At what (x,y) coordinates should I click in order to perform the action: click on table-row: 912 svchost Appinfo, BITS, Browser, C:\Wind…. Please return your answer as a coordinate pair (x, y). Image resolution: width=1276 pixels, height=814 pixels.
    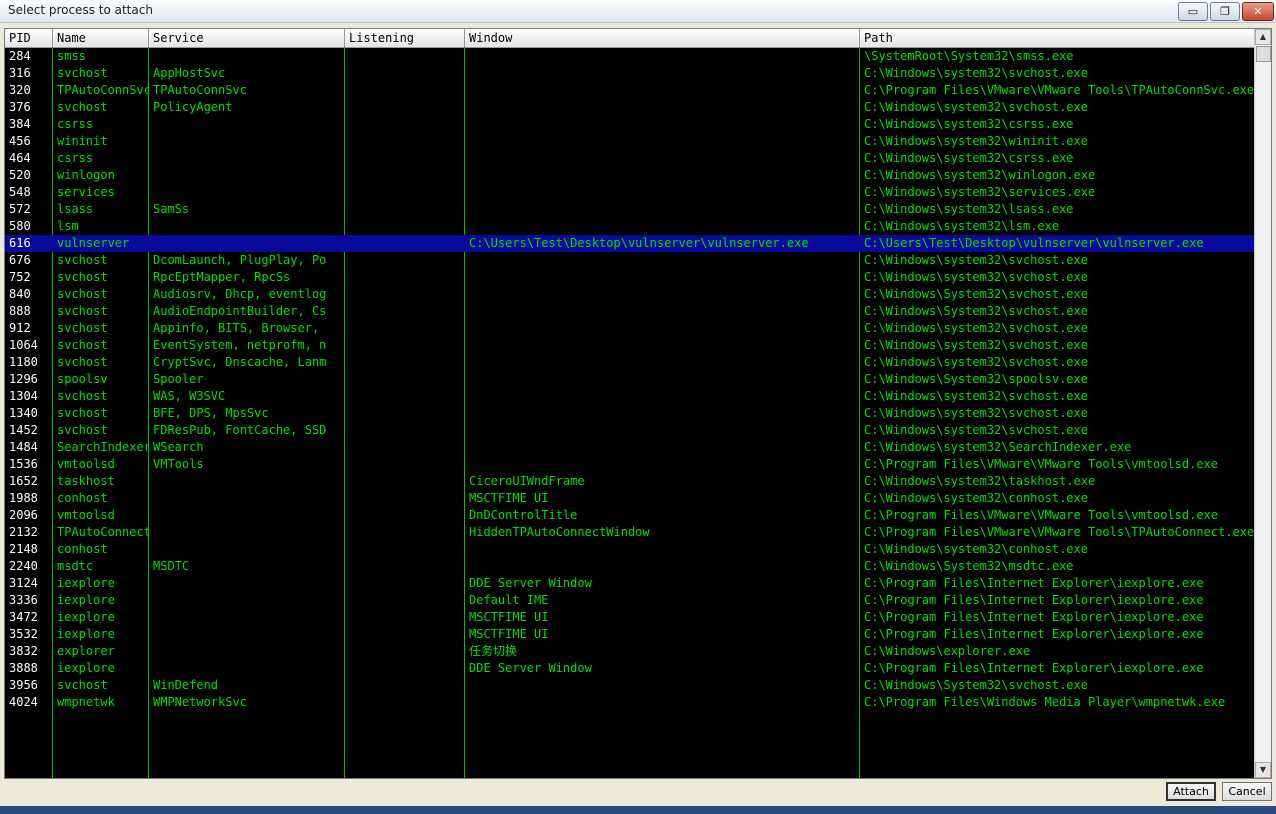
    Looking at the image, I should click on (630, 328).